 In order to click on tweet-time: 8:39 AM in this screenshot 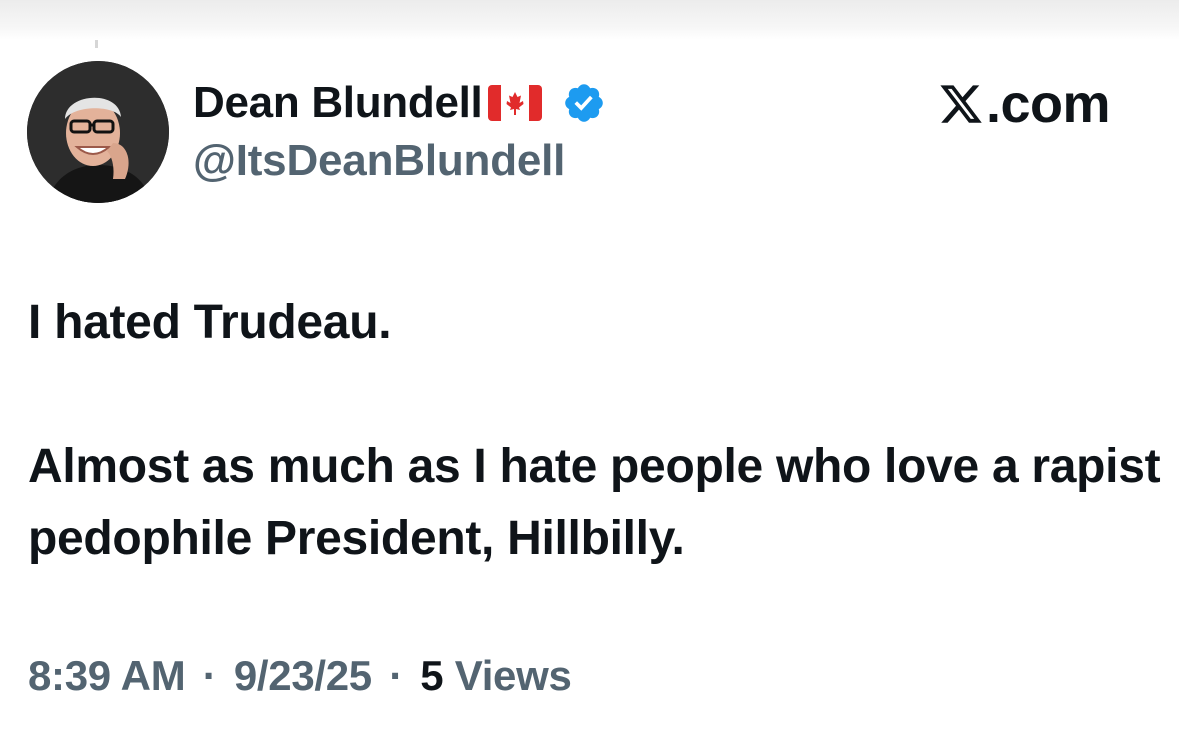, I will do `click(107, 675)`.